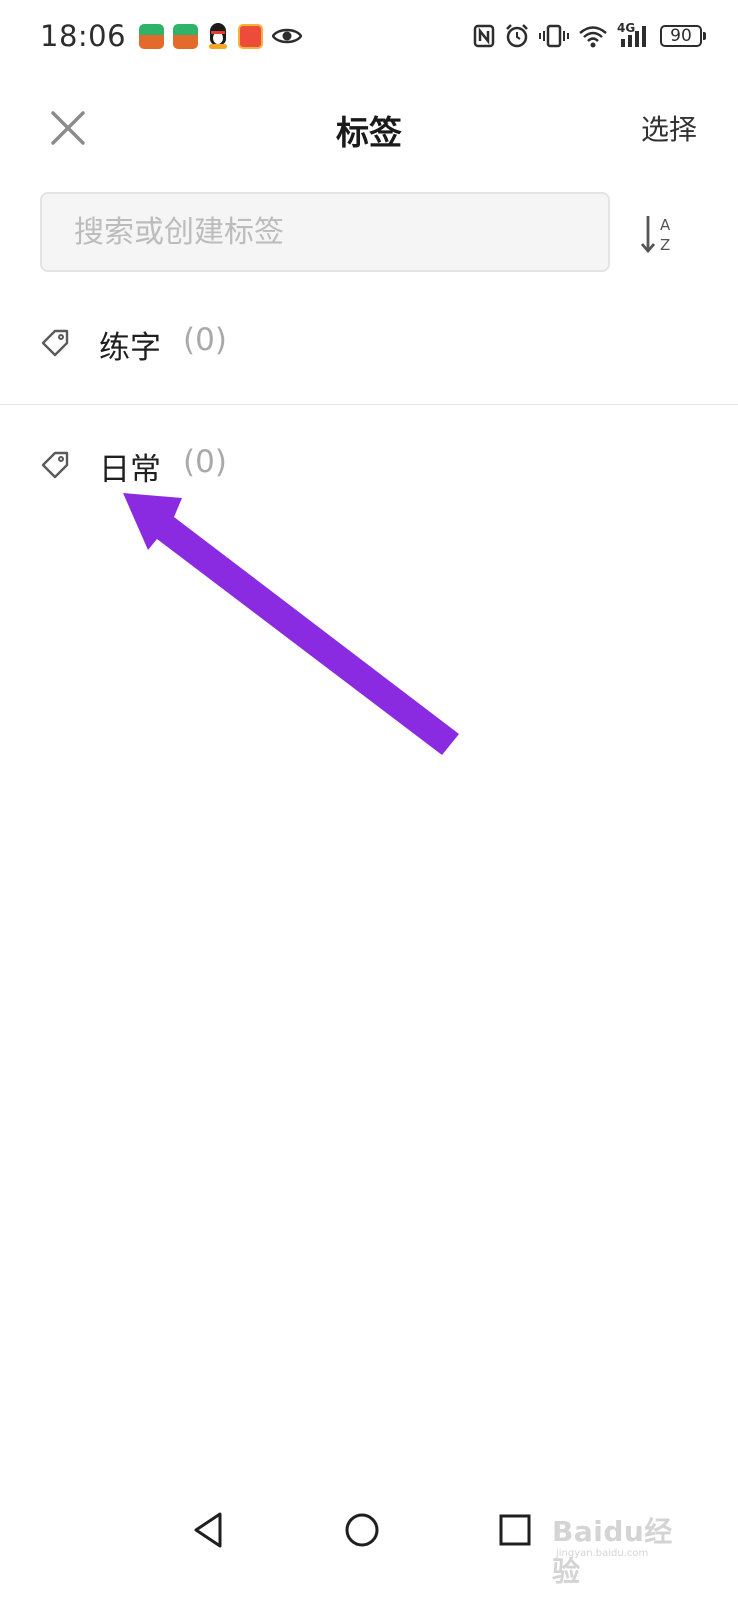  What do you see at coordinates (369, 344) in the screenshot?
I see `tag-row: 练字 (0)` at bounding box center [369, 344].